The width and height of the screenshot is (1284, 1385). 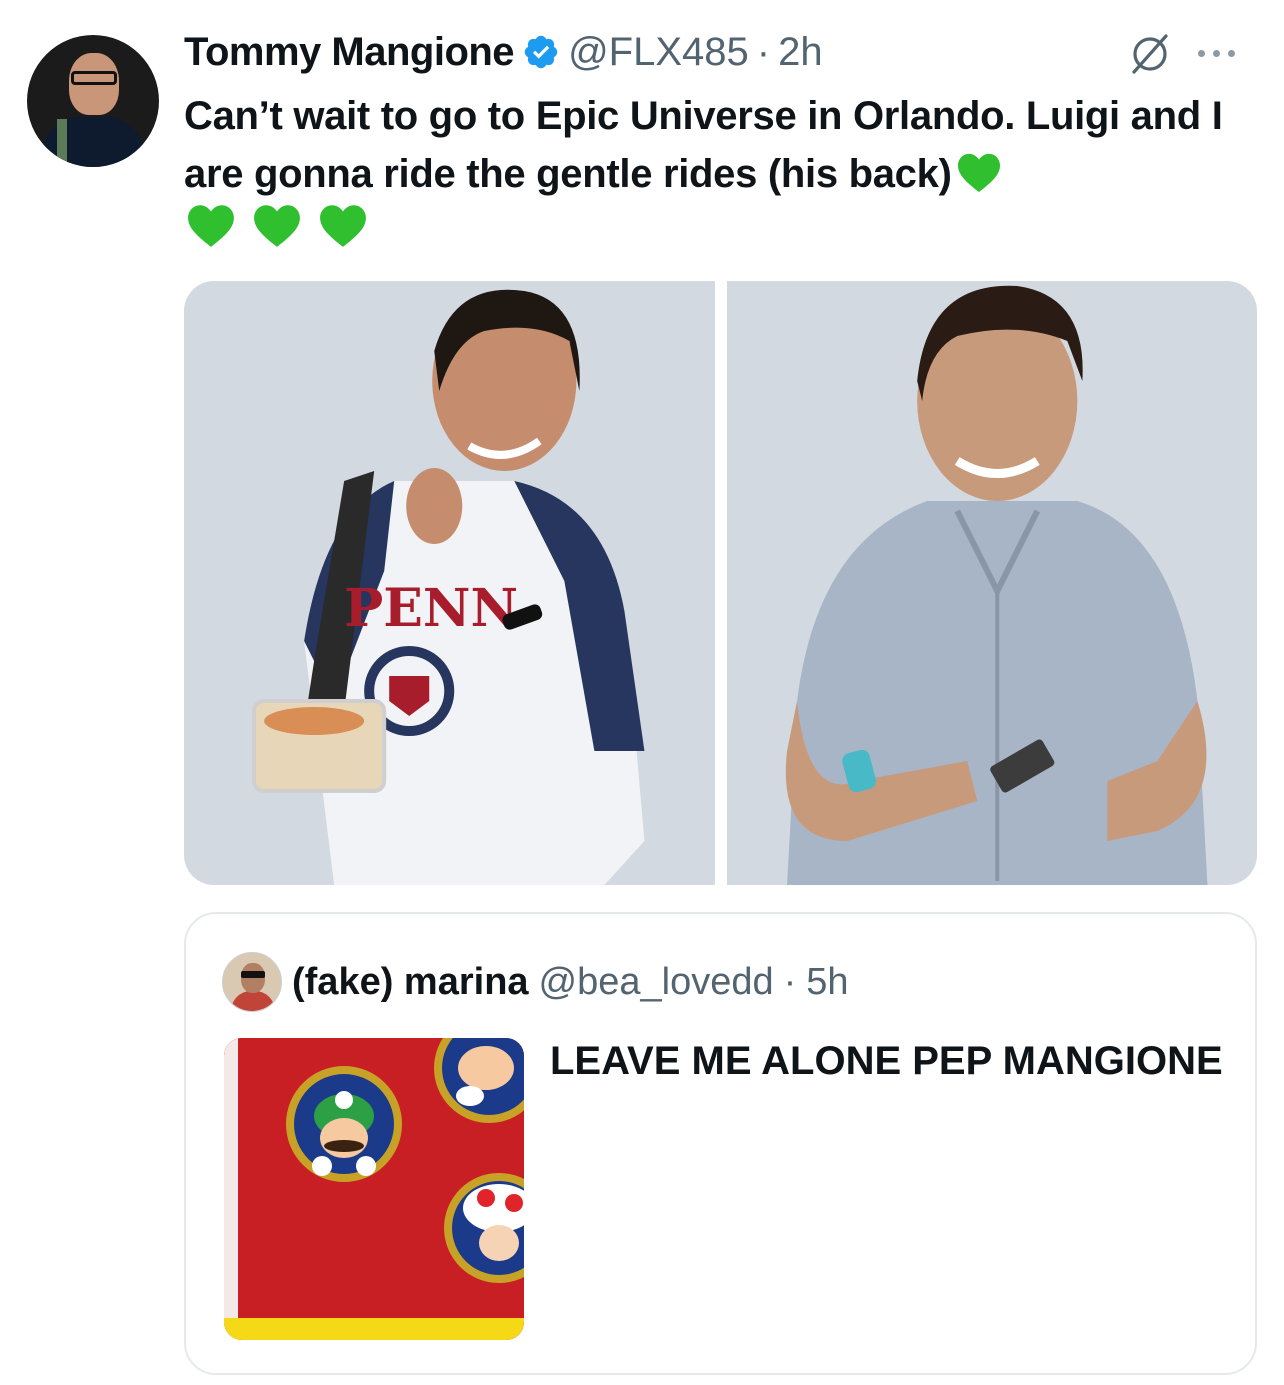 I want to click on author-avatar, so click(x=93, y=101).